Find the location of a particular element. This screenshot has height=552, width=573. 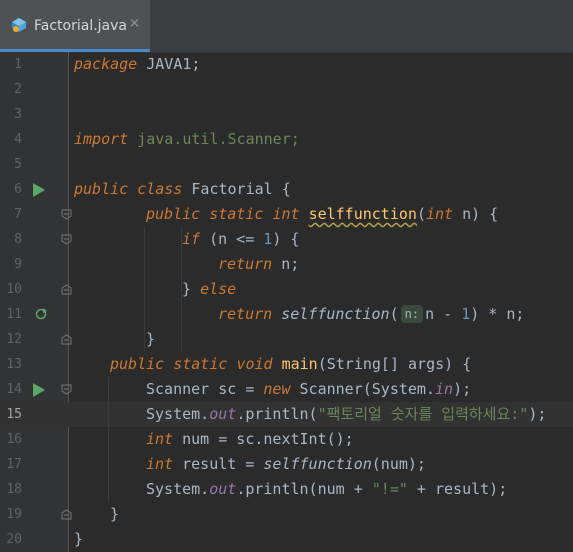

code-line-13: public static void main(String[] args) { is located at coordinates (290, 364).